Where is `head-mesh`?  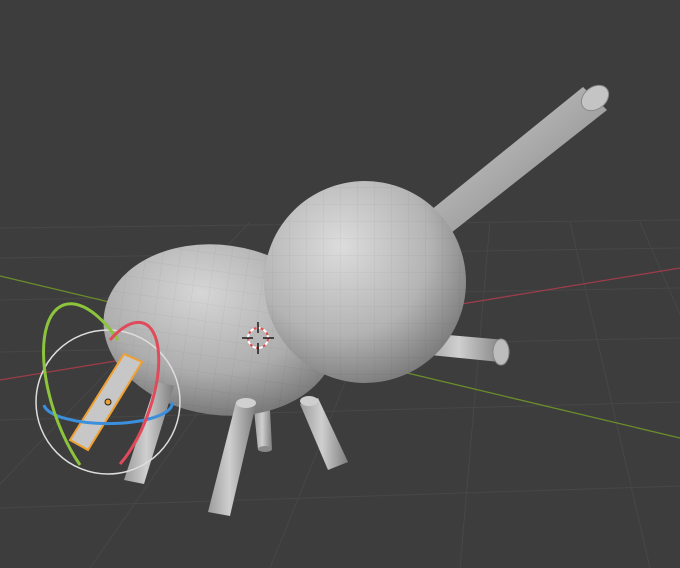 head-mesh is located at coordinates (365, 282).